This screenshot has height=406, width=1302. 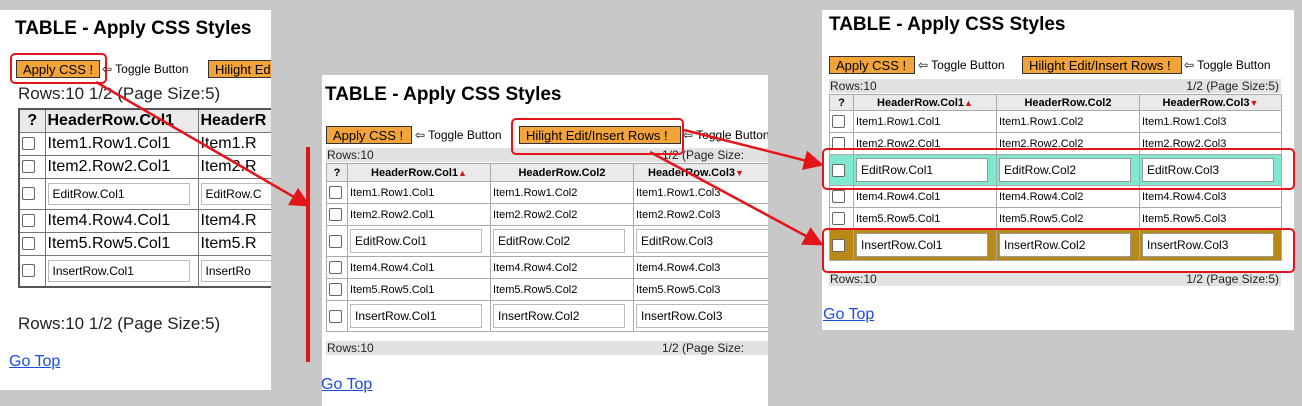 I want to click on table-cell: Item2.Row2.Col1, so click(x=121, y=167).